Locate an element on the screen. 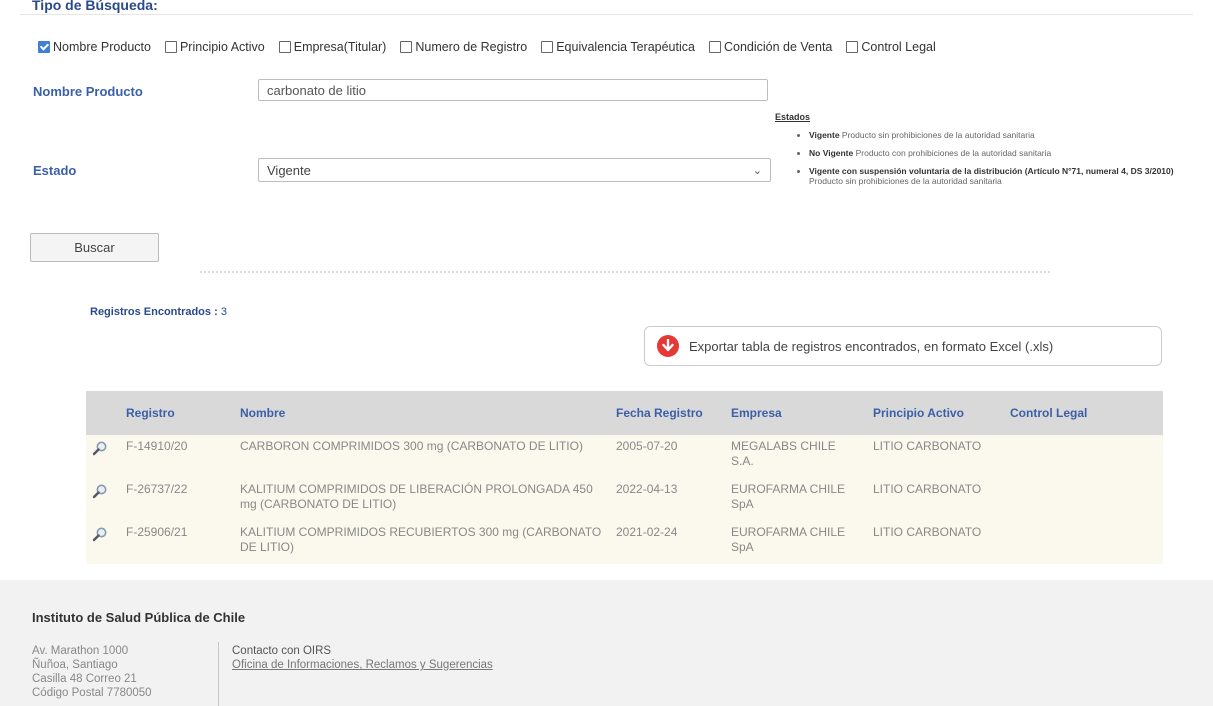  checkbox-label: Empresa(Titular) is located at coordinates (340, 47).